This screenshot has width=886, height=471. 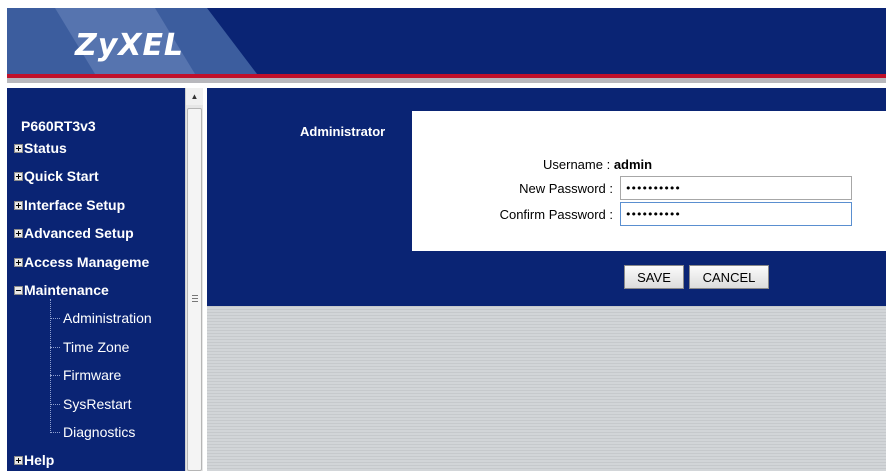 I want to click on sidebar-item-quick-start: Quick Start, so click(x=56, y=176).